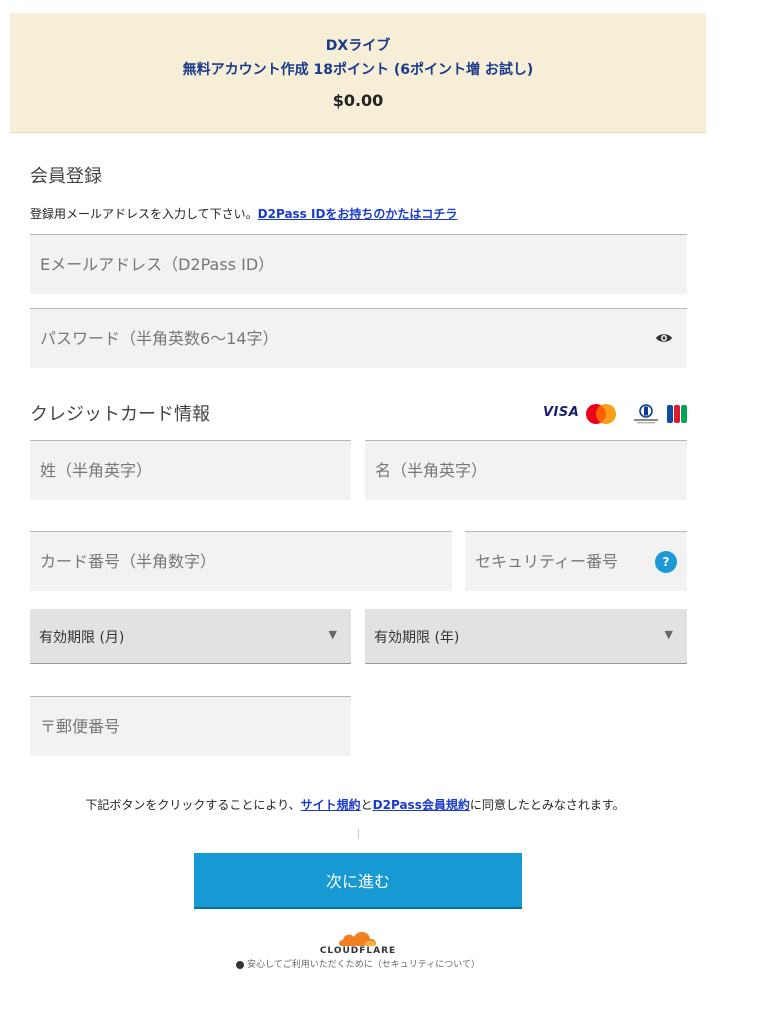  What do you see at coordinates (363, 965) in the screenshot?
I see `security-note-text: 安心してご利用いただくために（セキュリティについて）` at bounding box center [363, 965].